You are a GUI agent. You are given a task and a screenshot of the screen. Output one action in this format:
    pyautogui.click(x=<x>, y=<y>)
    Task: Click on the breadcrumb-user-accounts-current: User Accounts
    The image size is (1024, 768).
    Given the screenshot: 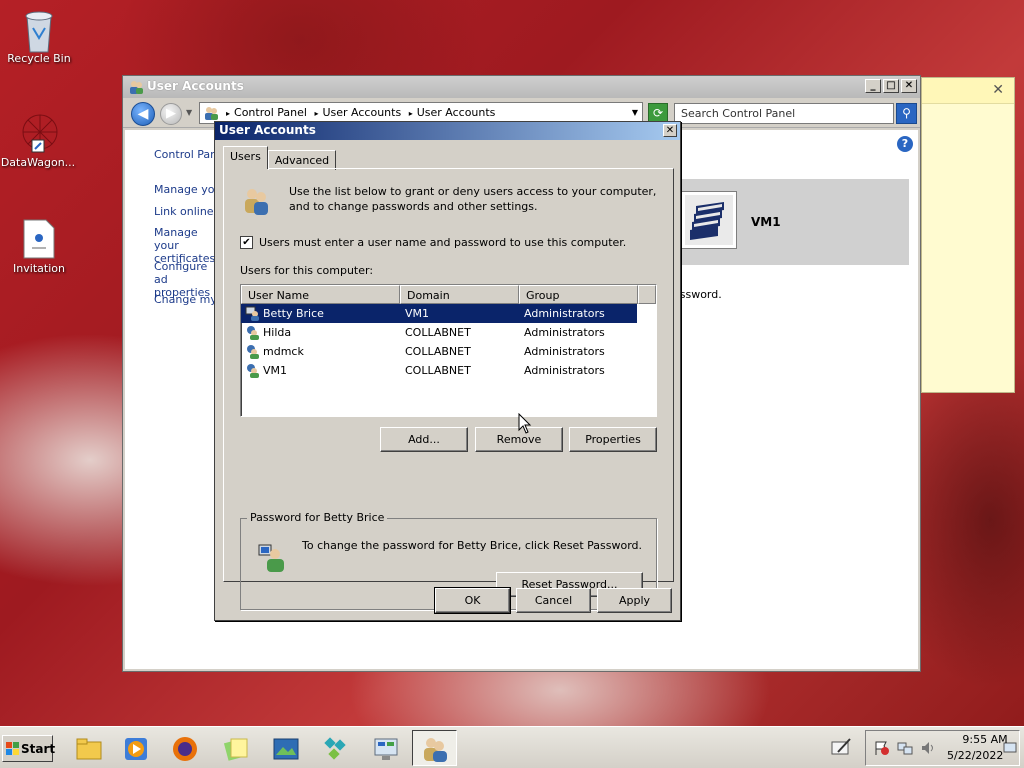 What is the action you would take?
    pyautogui.click(x=450, y=112)
    